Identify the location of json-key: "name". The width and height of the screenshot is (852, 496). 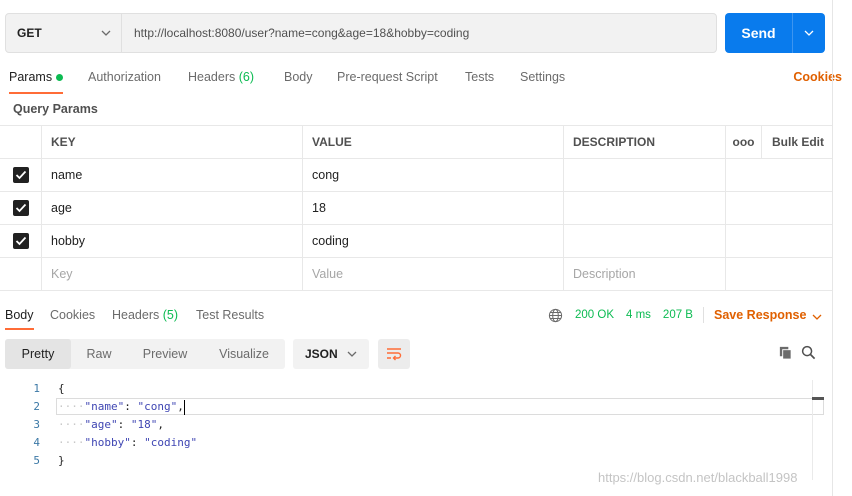
(104, 406).